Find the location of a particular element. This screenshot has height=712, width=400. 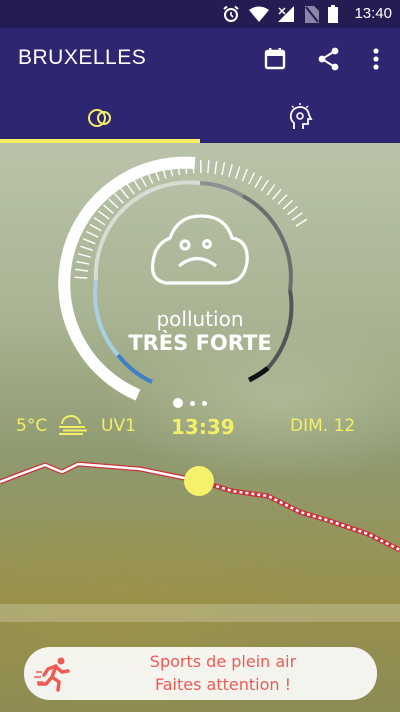

timeline-handle is located at coordinates (199, 481).